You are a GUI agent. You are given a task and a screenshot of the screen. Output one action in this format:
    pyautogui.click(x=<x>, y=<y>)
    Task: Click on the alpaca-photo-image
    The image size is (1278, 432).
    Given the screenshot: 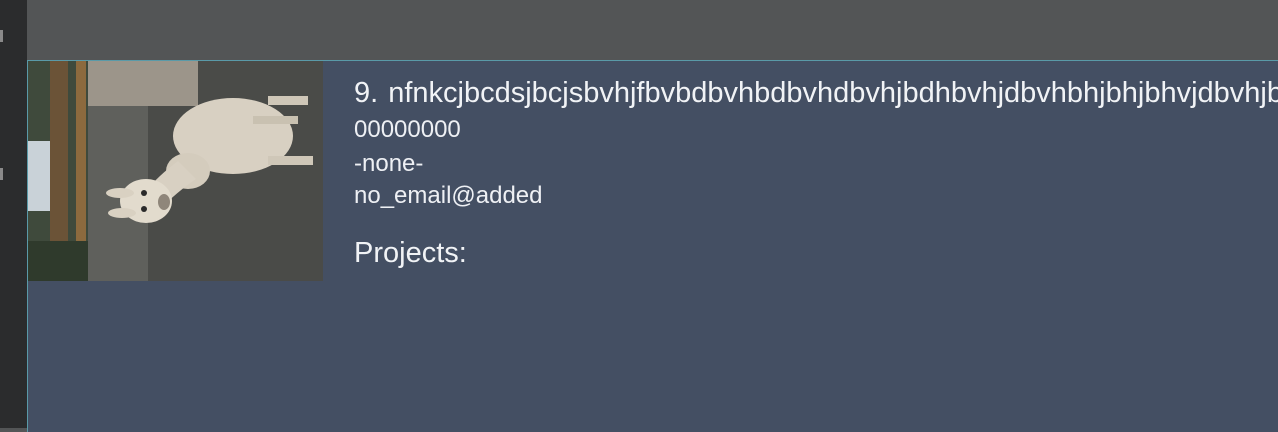 What is the action you would take?
    pyautogui.click(x=175, y=171)
    